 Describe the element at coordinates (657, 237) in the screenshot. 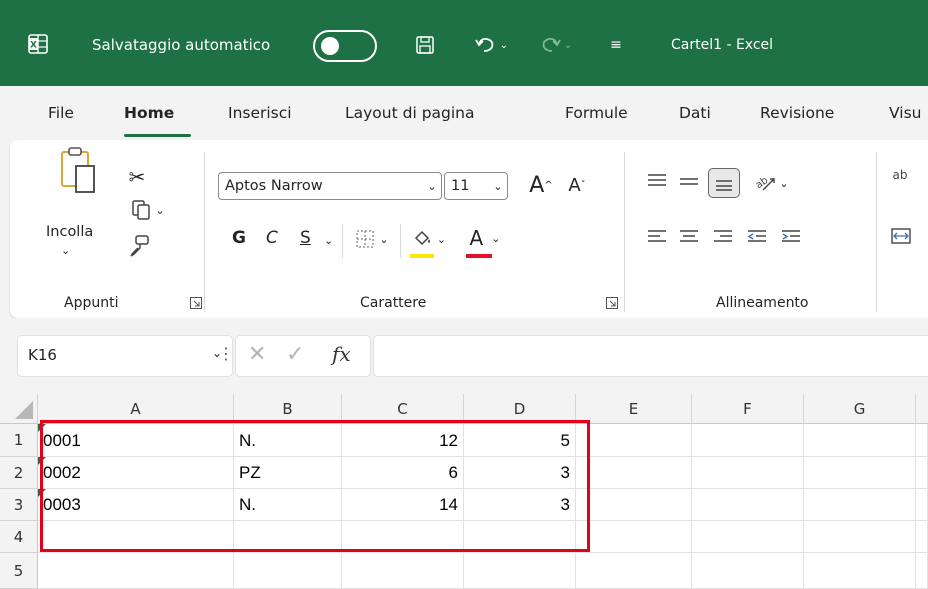

I see `align-left-icon` at that location.